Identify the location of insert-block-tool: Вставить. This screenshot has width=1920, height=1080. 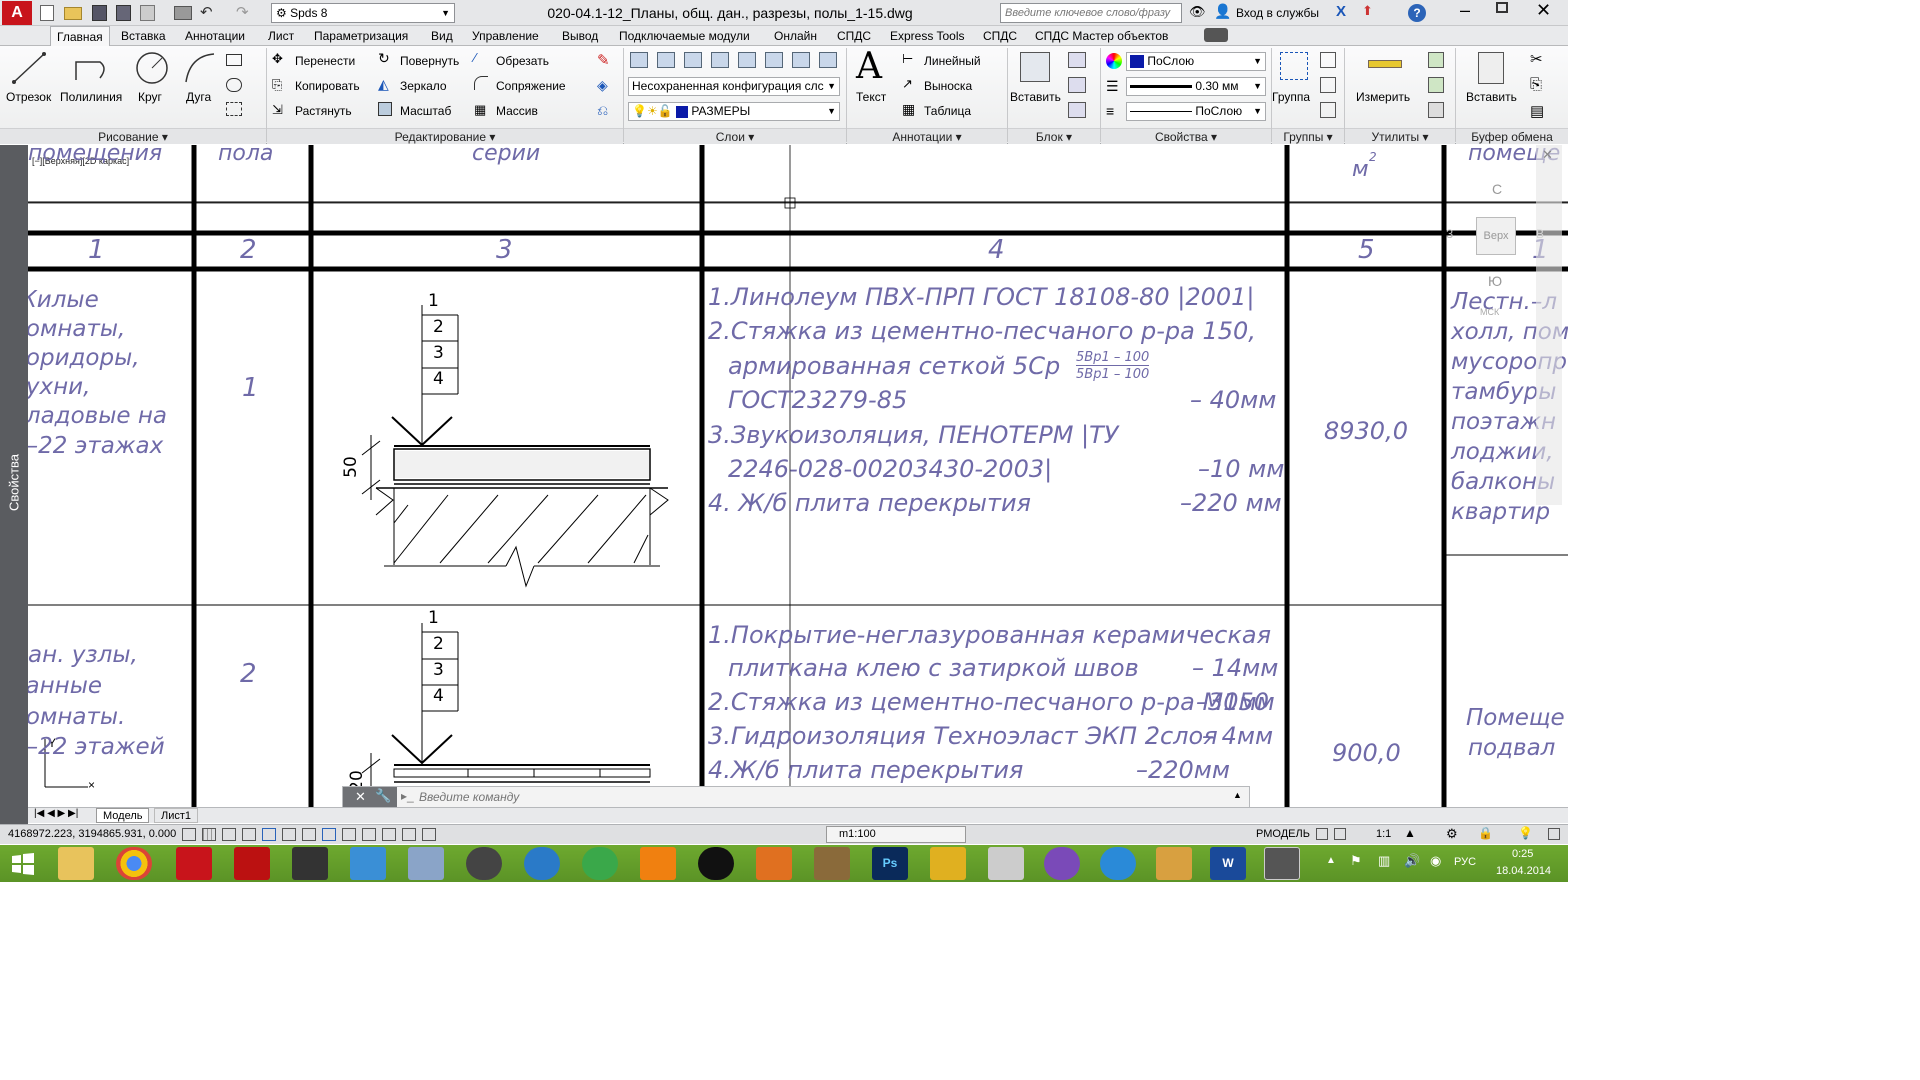
(1036, 85).